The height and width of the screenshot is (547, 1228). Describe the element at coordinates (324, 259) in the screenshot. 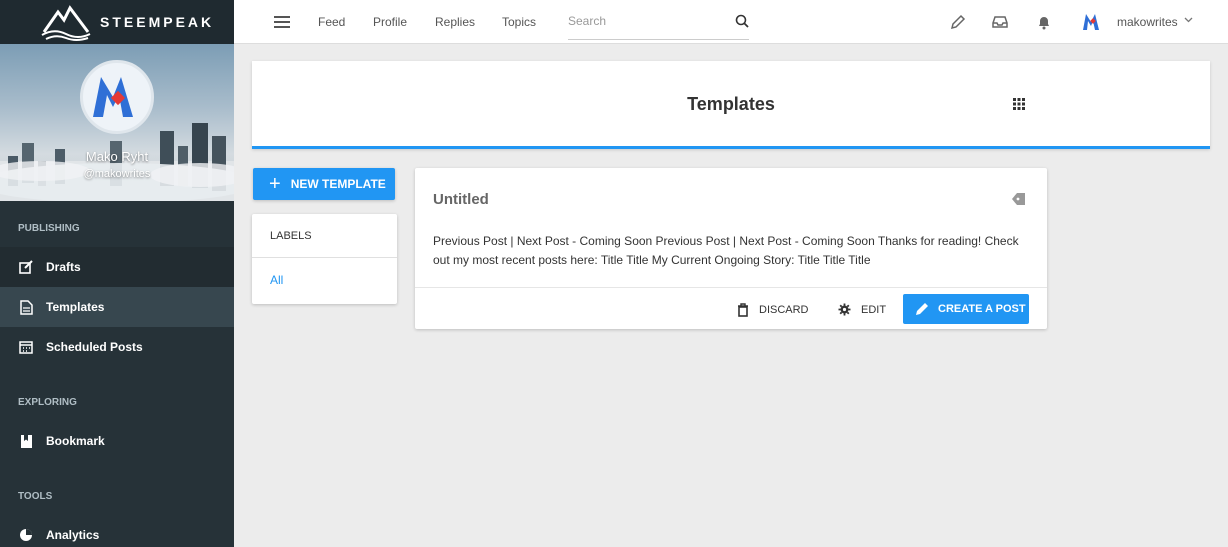

I see `labels-panel: LABELS All` at that location.